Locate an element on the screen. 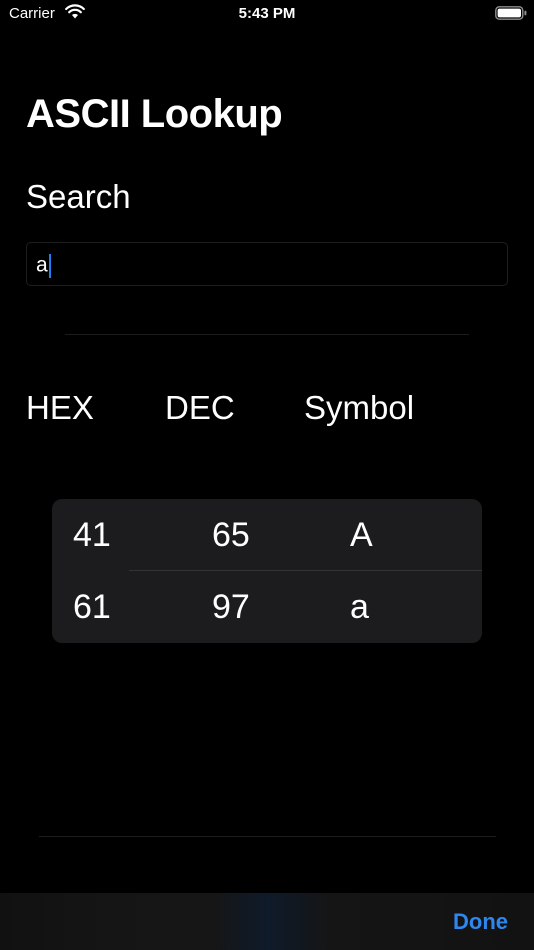 The height and width of the screenshot is (950, 534). table-row: 61 97 a is located at coordinates (267, 607).